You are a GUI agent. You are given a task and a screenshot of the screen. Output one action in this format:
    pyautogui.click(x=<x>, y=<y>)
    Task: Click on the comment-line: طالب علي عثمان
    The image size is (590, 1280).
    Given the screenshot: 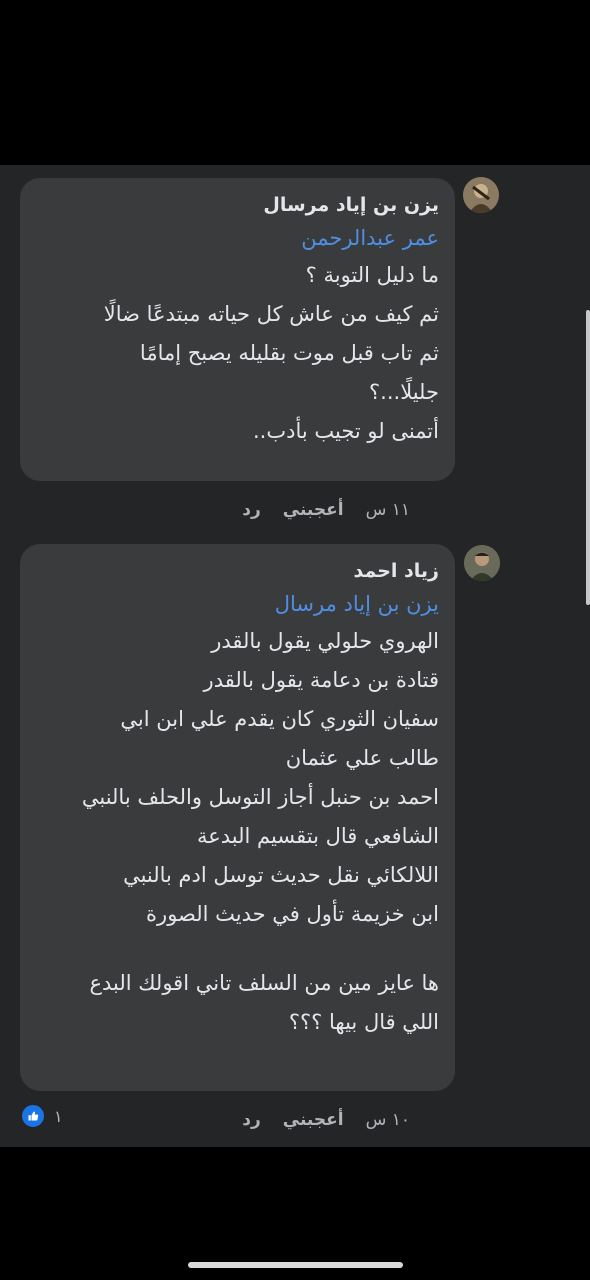 What is the action you would take?
    pyautogui.click(x=362, y=758)
    